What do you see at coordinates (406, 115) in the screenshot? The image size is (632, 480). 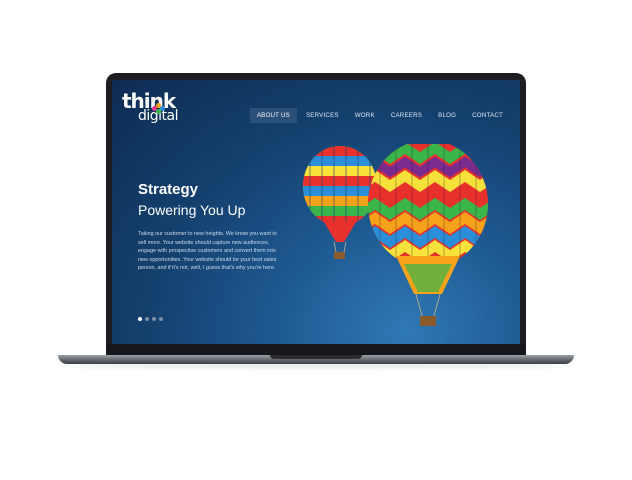 I see `nav-item-careers: CAREERS` at bounding box center [406, 115].